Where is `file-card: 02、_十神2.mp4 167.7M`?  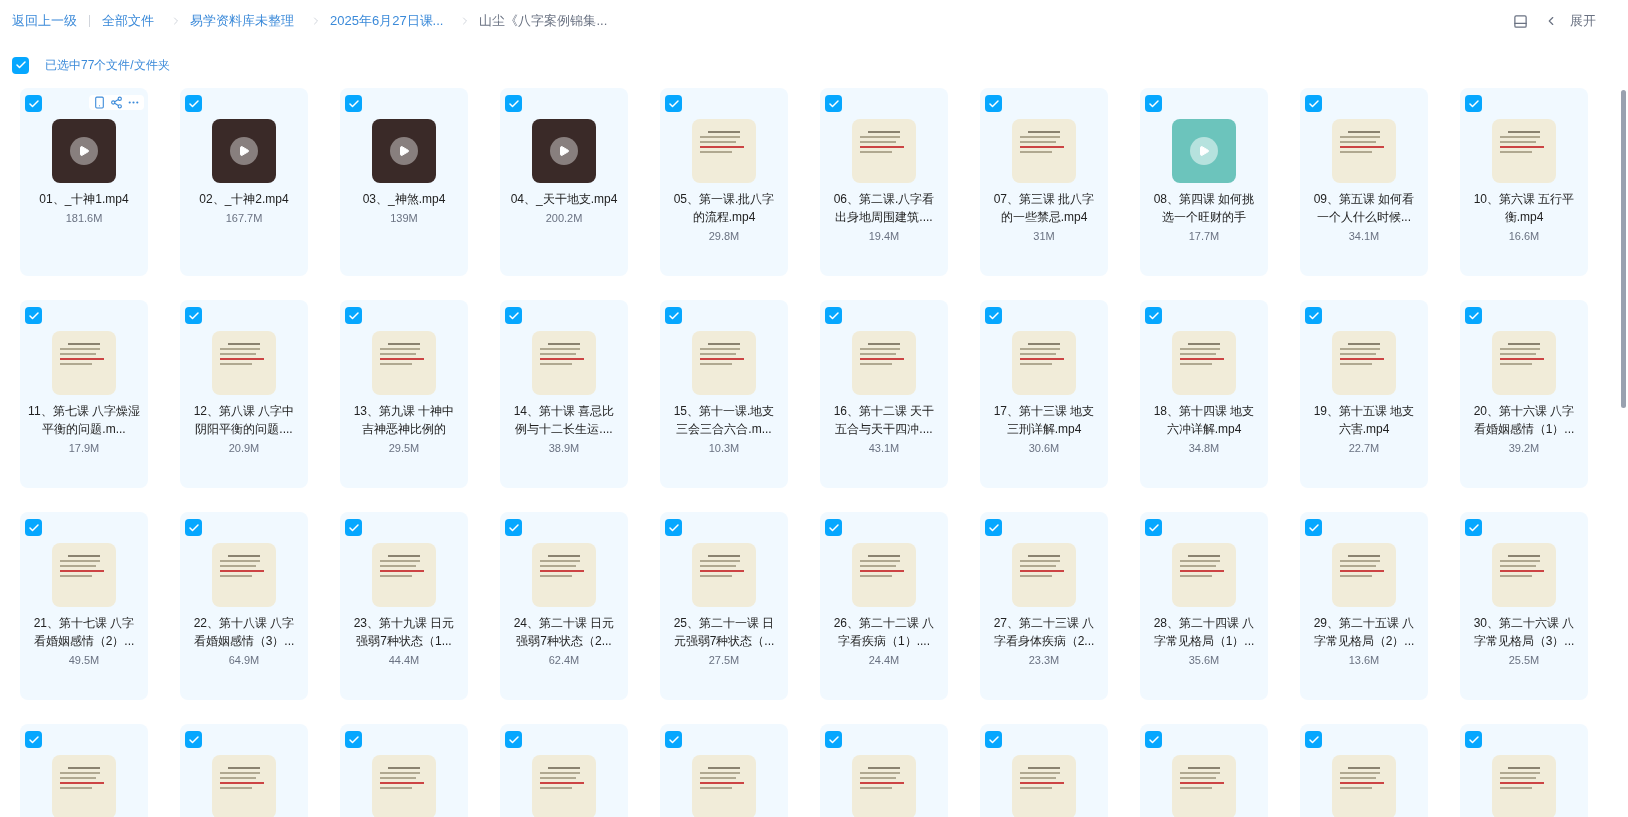
file-card: 02、_十神2.mp4 167.7M is located at coordinates (244, 182).